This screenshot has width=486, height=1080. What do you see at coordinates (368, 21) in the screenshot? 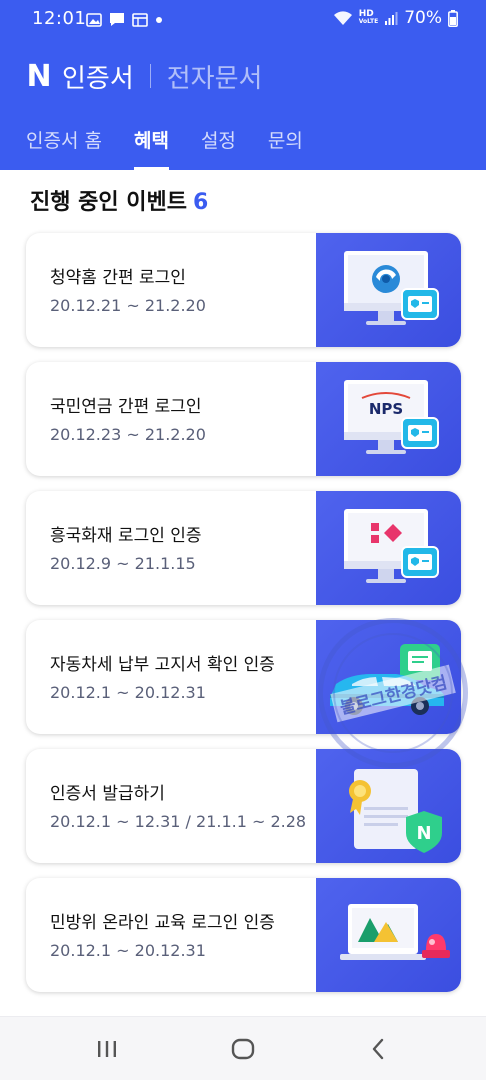
I see `volte-label: VoLTE` at bounding box center [368, 21].